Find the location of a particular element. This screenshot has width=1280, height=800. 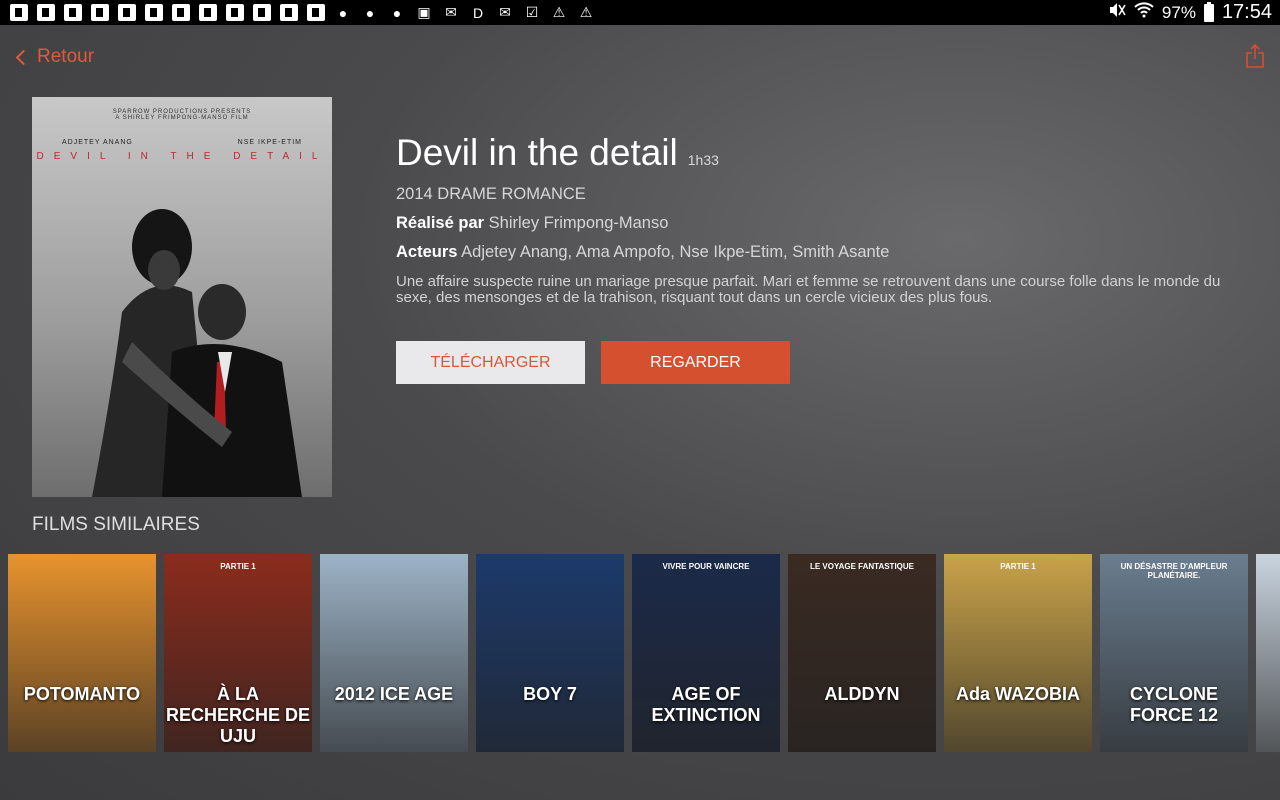

similar-film-subtitle: LE VOYAGE FANTASTIQUE is located at coordinates (861, 566).